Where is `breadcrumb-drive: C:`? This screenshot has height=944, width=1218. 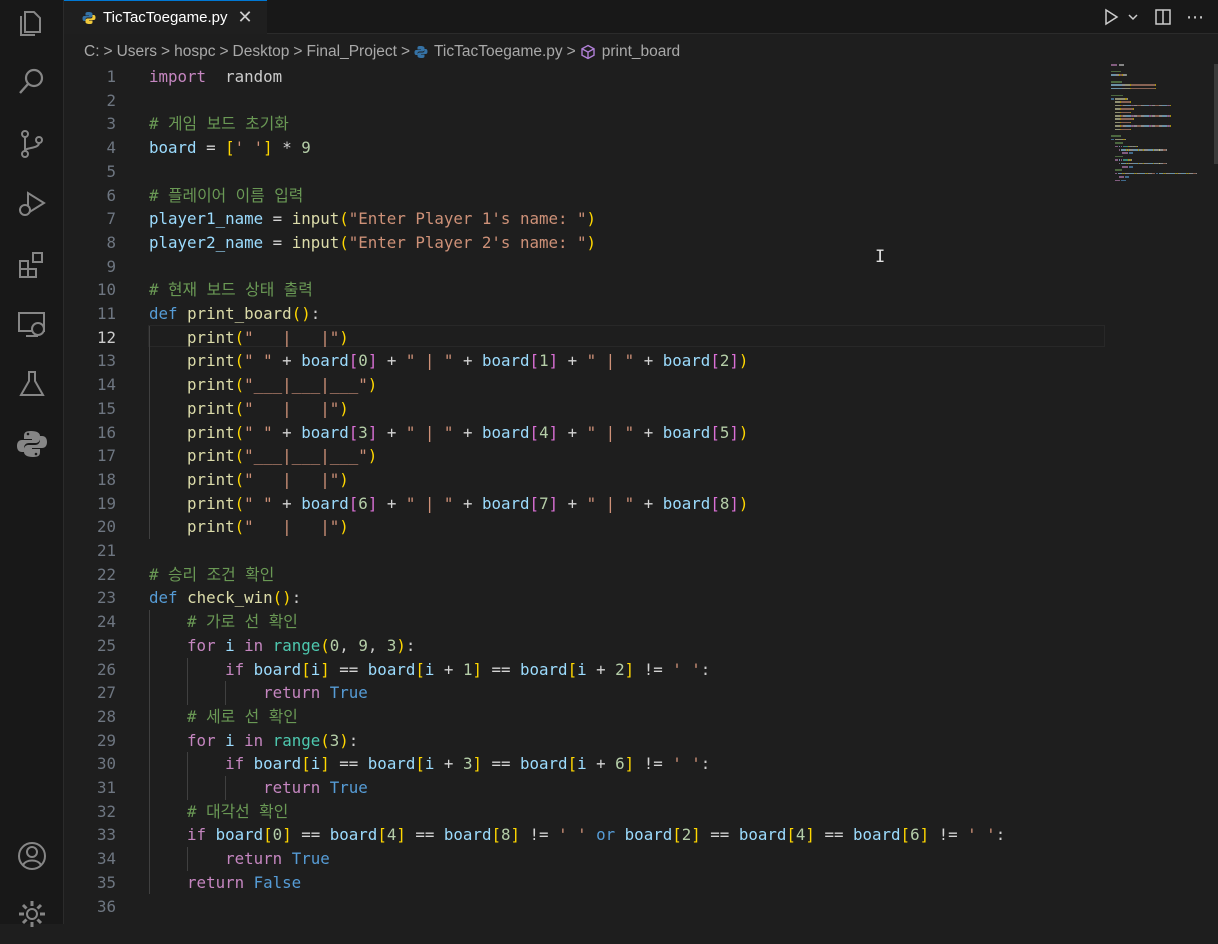
breadcrumb-drive: C: is located at coordinates (92, 52).